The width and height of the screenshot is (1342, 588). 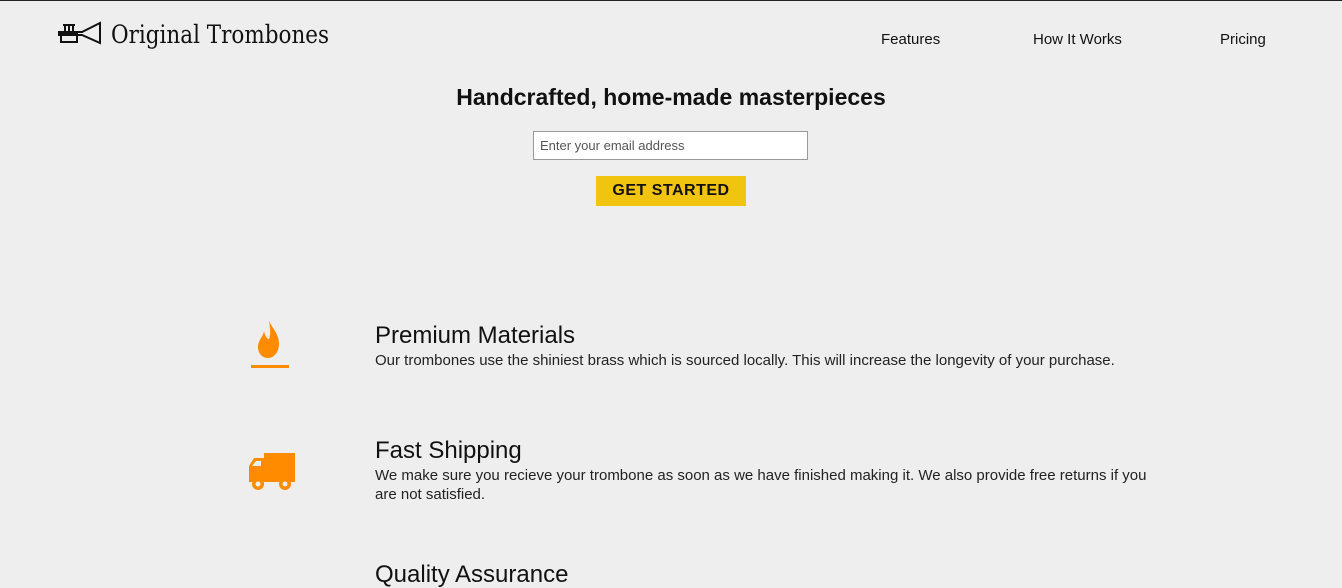 What do you see at coordinates (270, 347) in the screenshot?
I see `fire-icon` at bounding box center [270, 347].